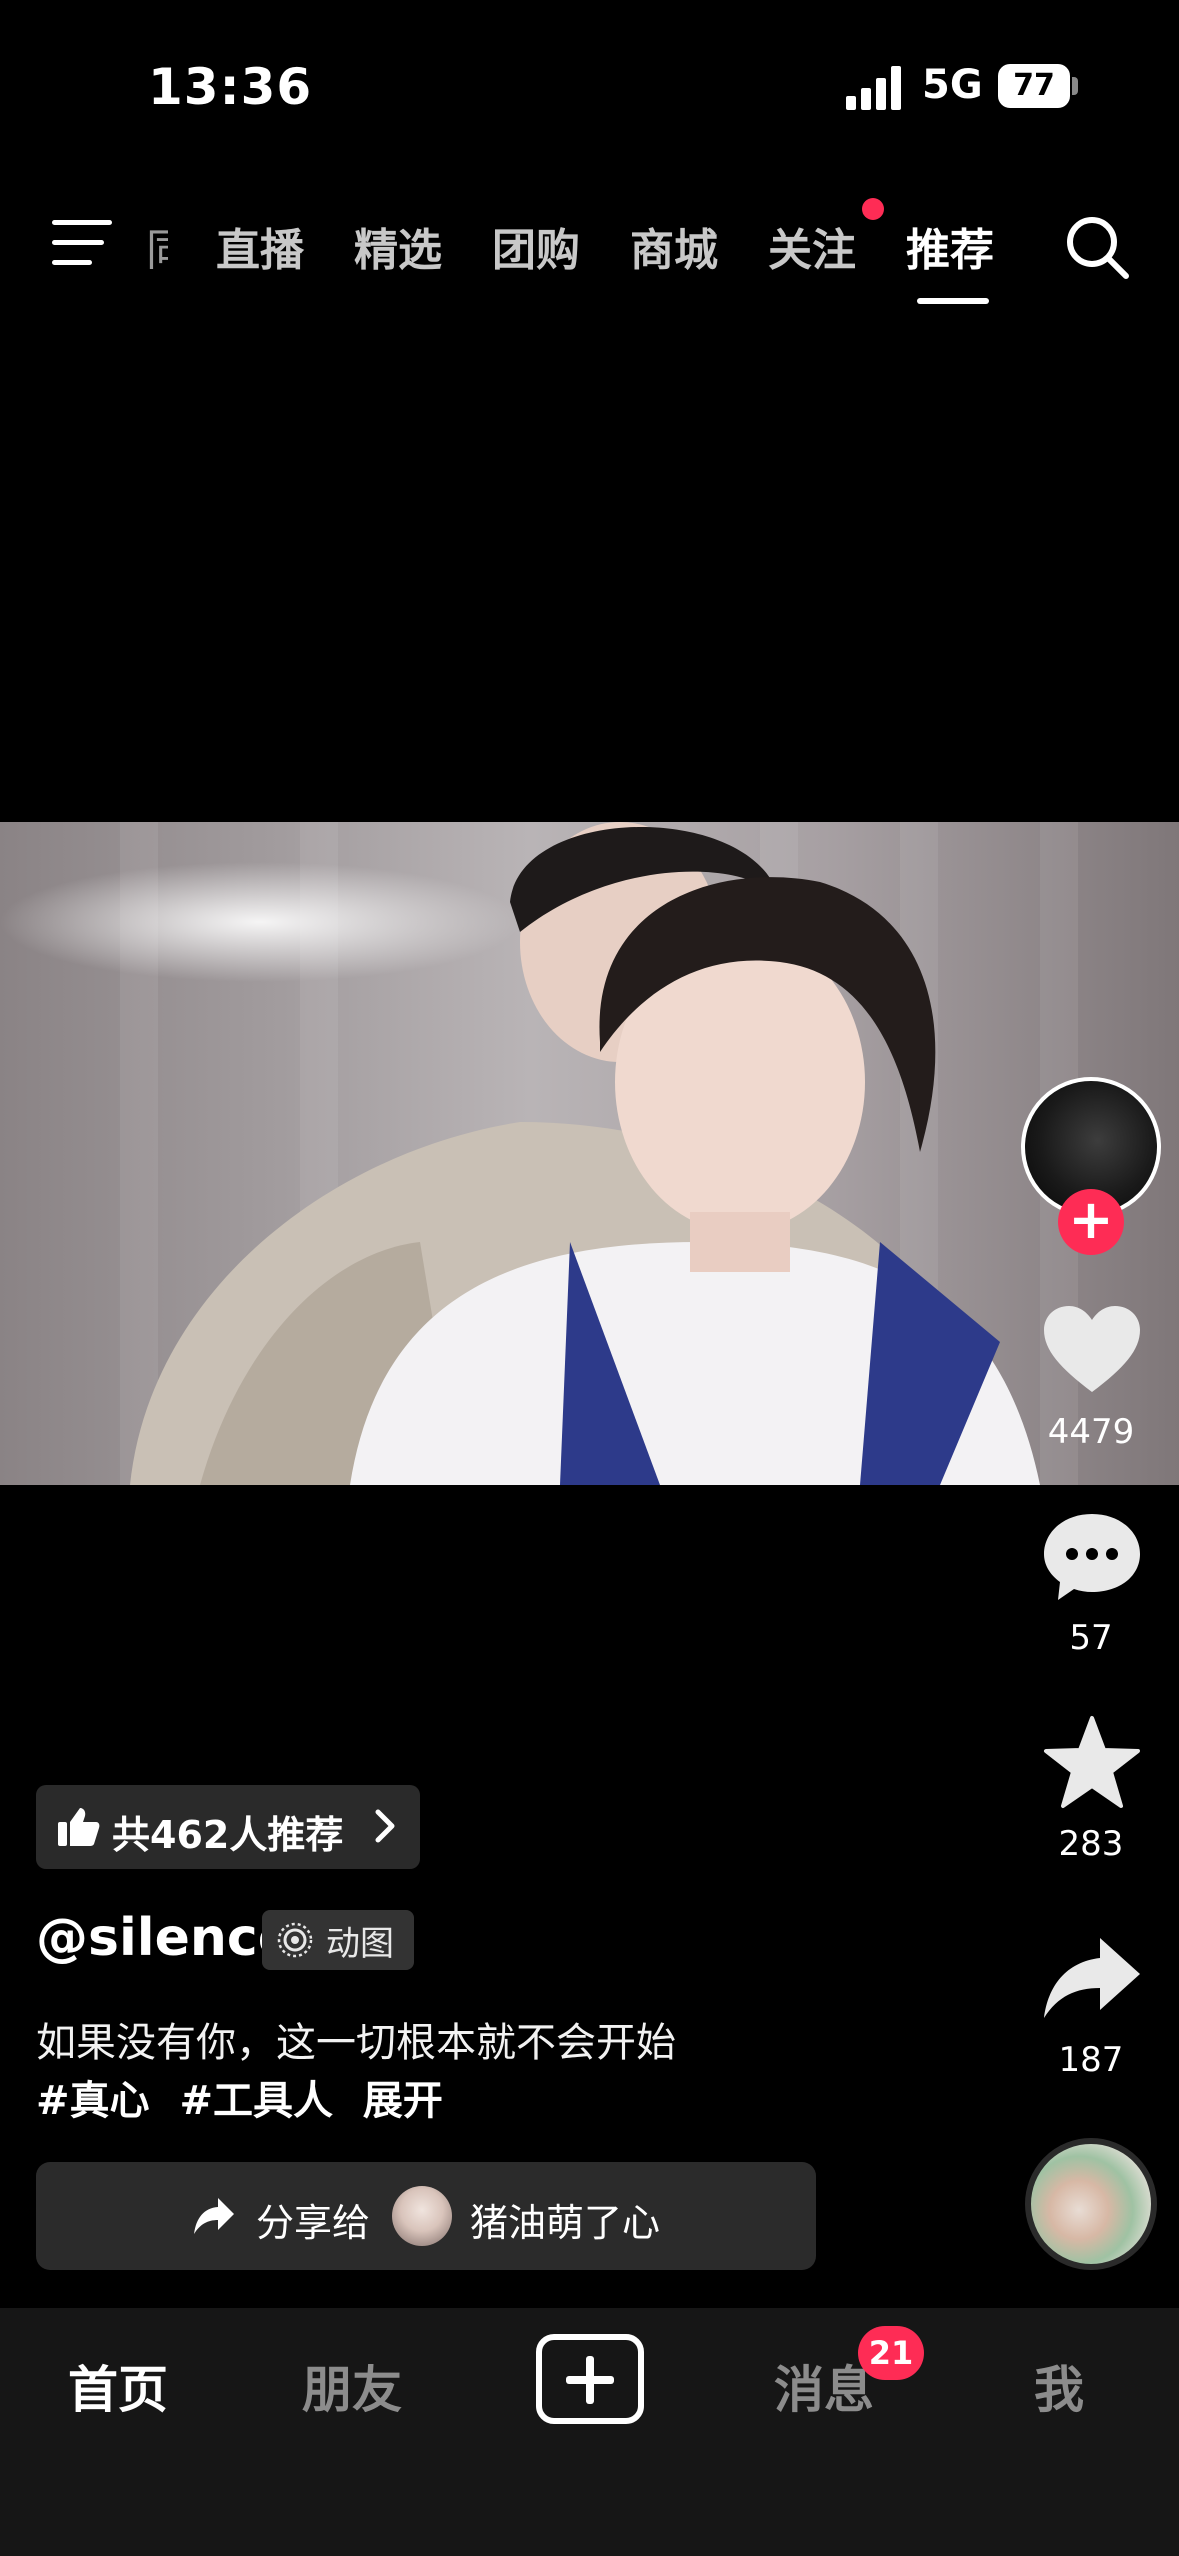 The image size is (1179, 2556). Describe the element at coordinates (1091, 1638) in the screenshot. I see `comment-count: 57` at that location.